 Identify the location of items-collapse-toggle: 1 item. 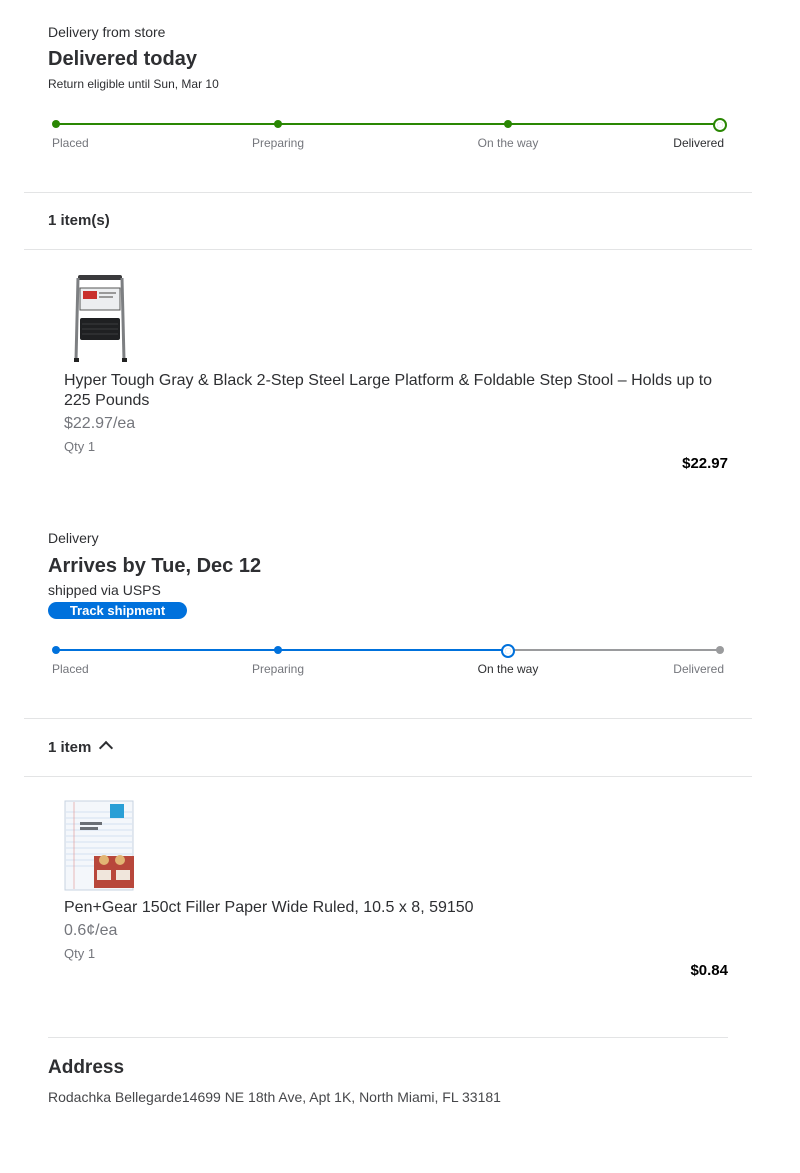
(81, 747).